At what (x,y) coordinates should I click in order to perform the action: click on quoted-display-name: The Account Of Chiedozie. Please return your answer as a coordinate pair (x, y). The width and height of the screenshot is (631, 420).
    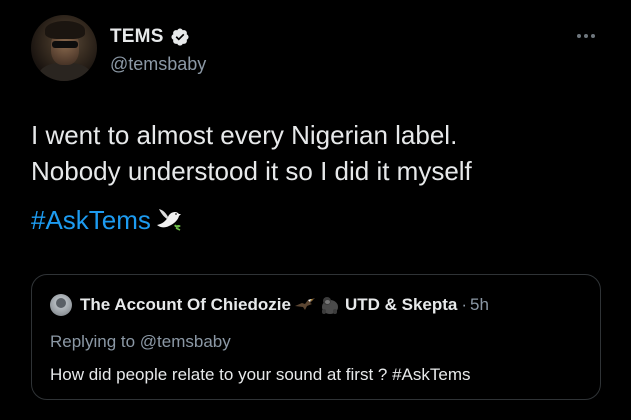
    Looking at the image, I should click on (185, 305).